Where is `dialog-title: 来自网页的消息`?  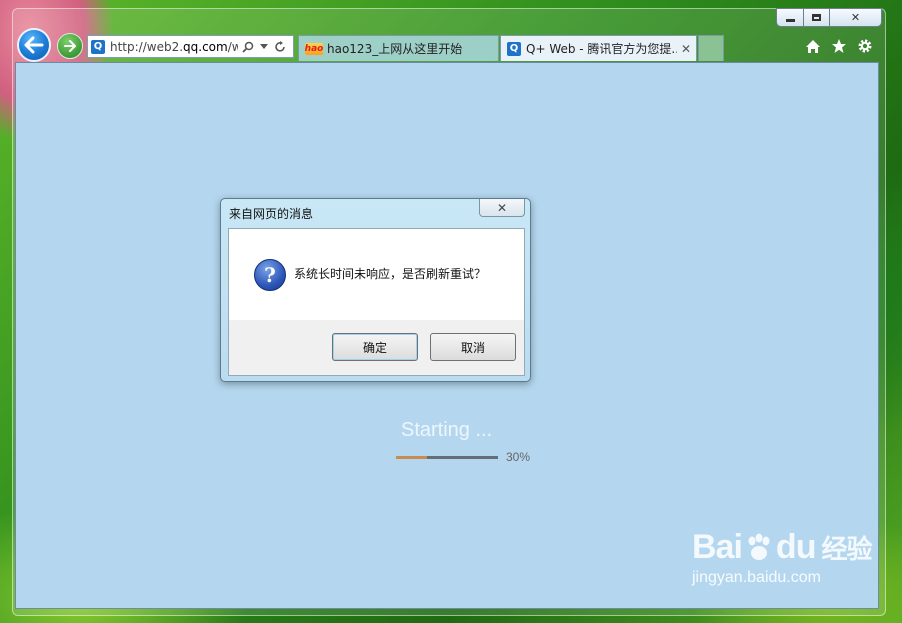 dialog-title: 来自网页的消息 is located at coordinates (271, 214).